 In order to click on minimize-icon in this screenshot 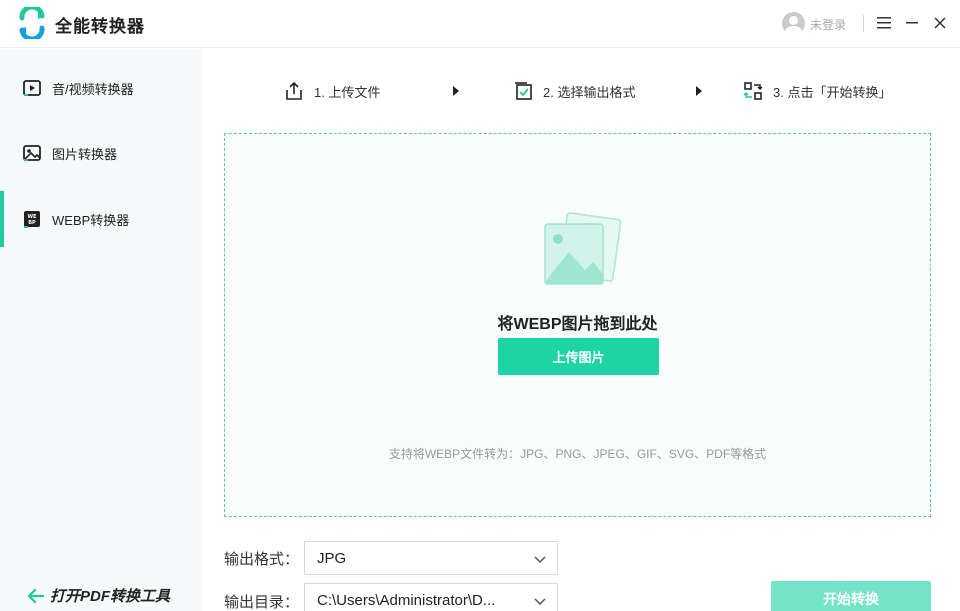, I will do `click(912, 23)`.